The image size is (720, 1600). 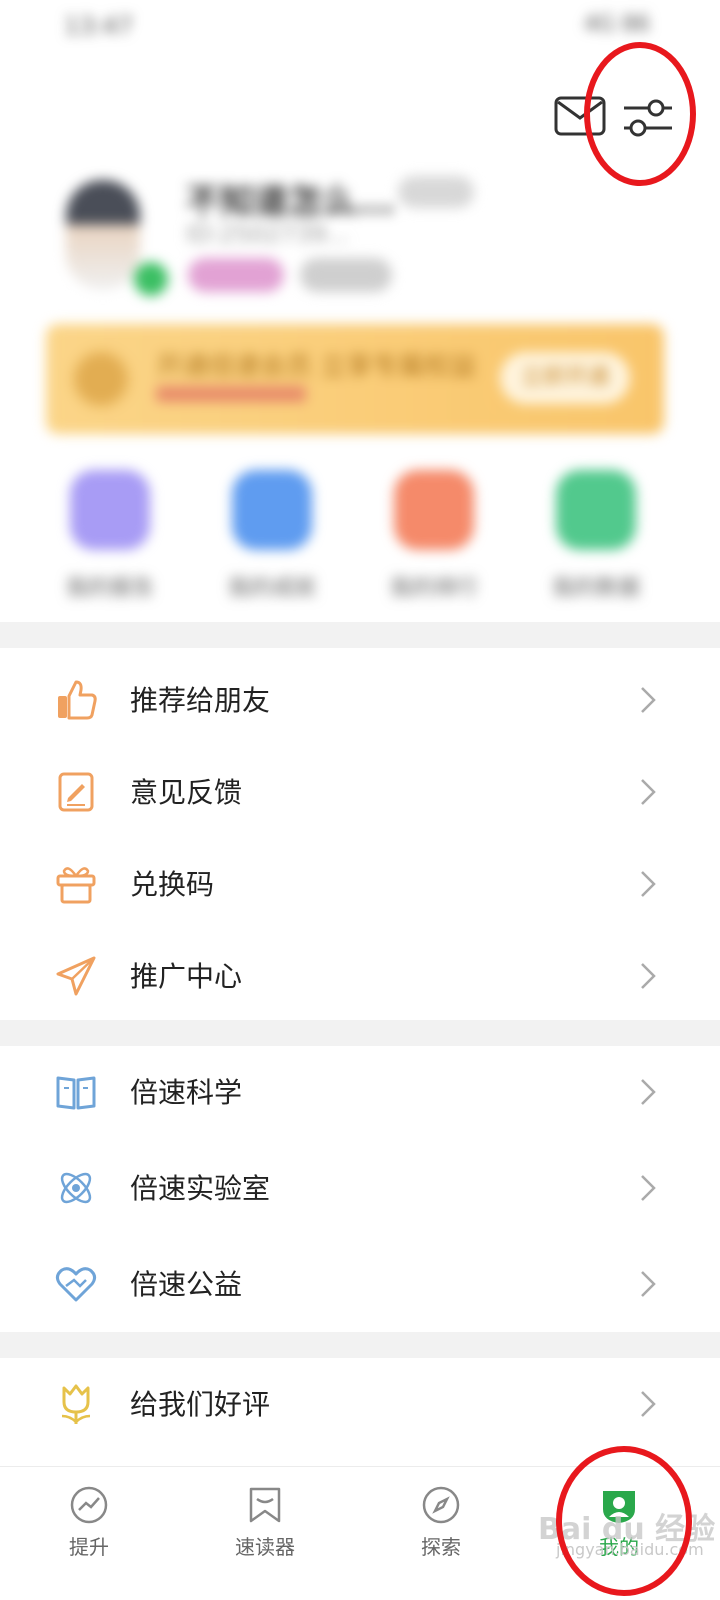 I want to click on quick-entry-ranking: 我的排行, so click(x=434, y=540).